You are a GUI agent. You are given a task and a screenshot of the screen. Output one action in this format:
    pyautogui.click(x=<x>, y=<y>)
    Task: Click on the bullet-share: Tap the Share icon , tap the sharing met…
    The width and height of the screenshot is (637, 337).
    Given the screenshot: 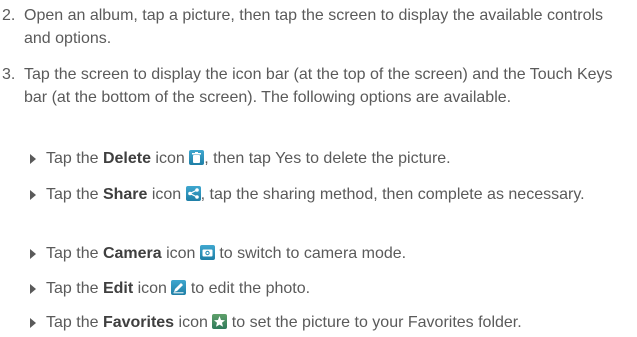 What is the action you would take?
    pyautogui.click(x=330, y=194)
    